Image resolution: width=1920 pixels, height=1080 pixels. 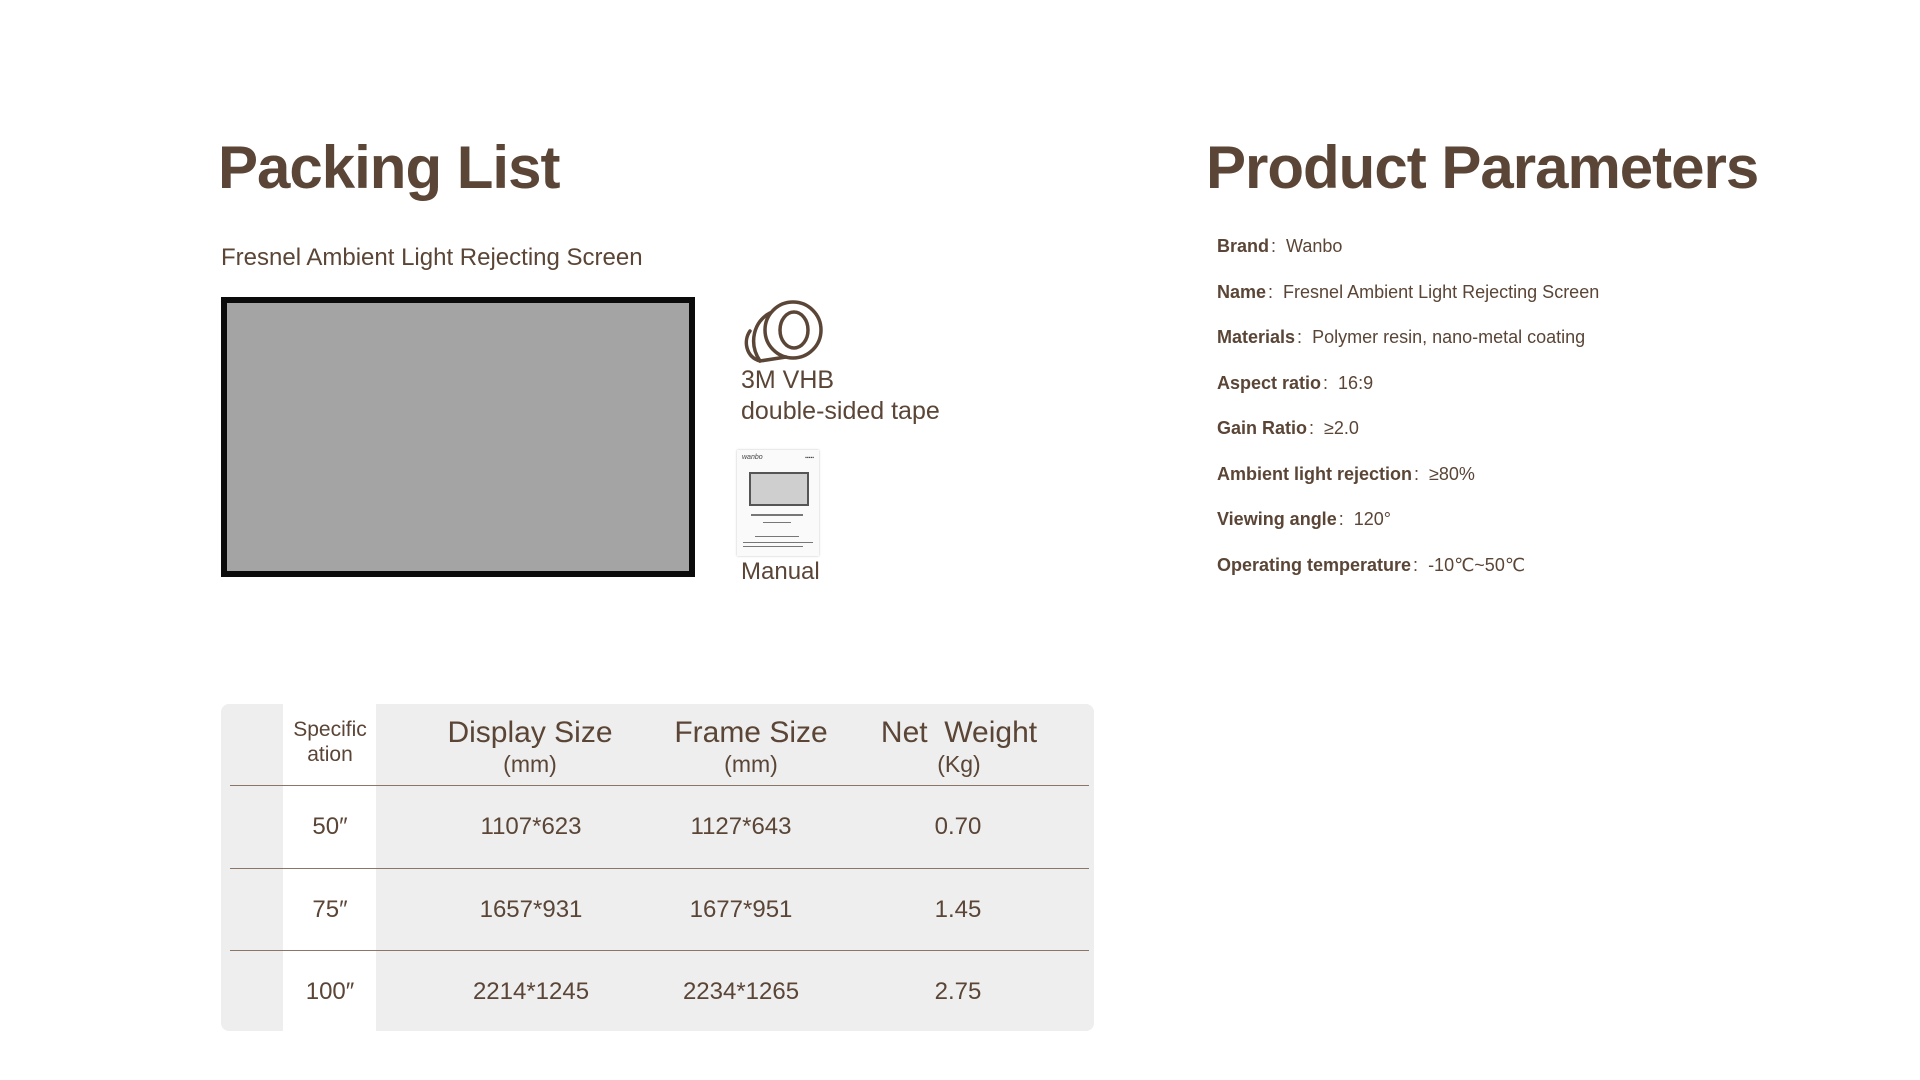 What do you see at coordinates (1356, 382) in the screenshot?
I see `parameter-value: 16:9` at bounding box center [1356, 382].